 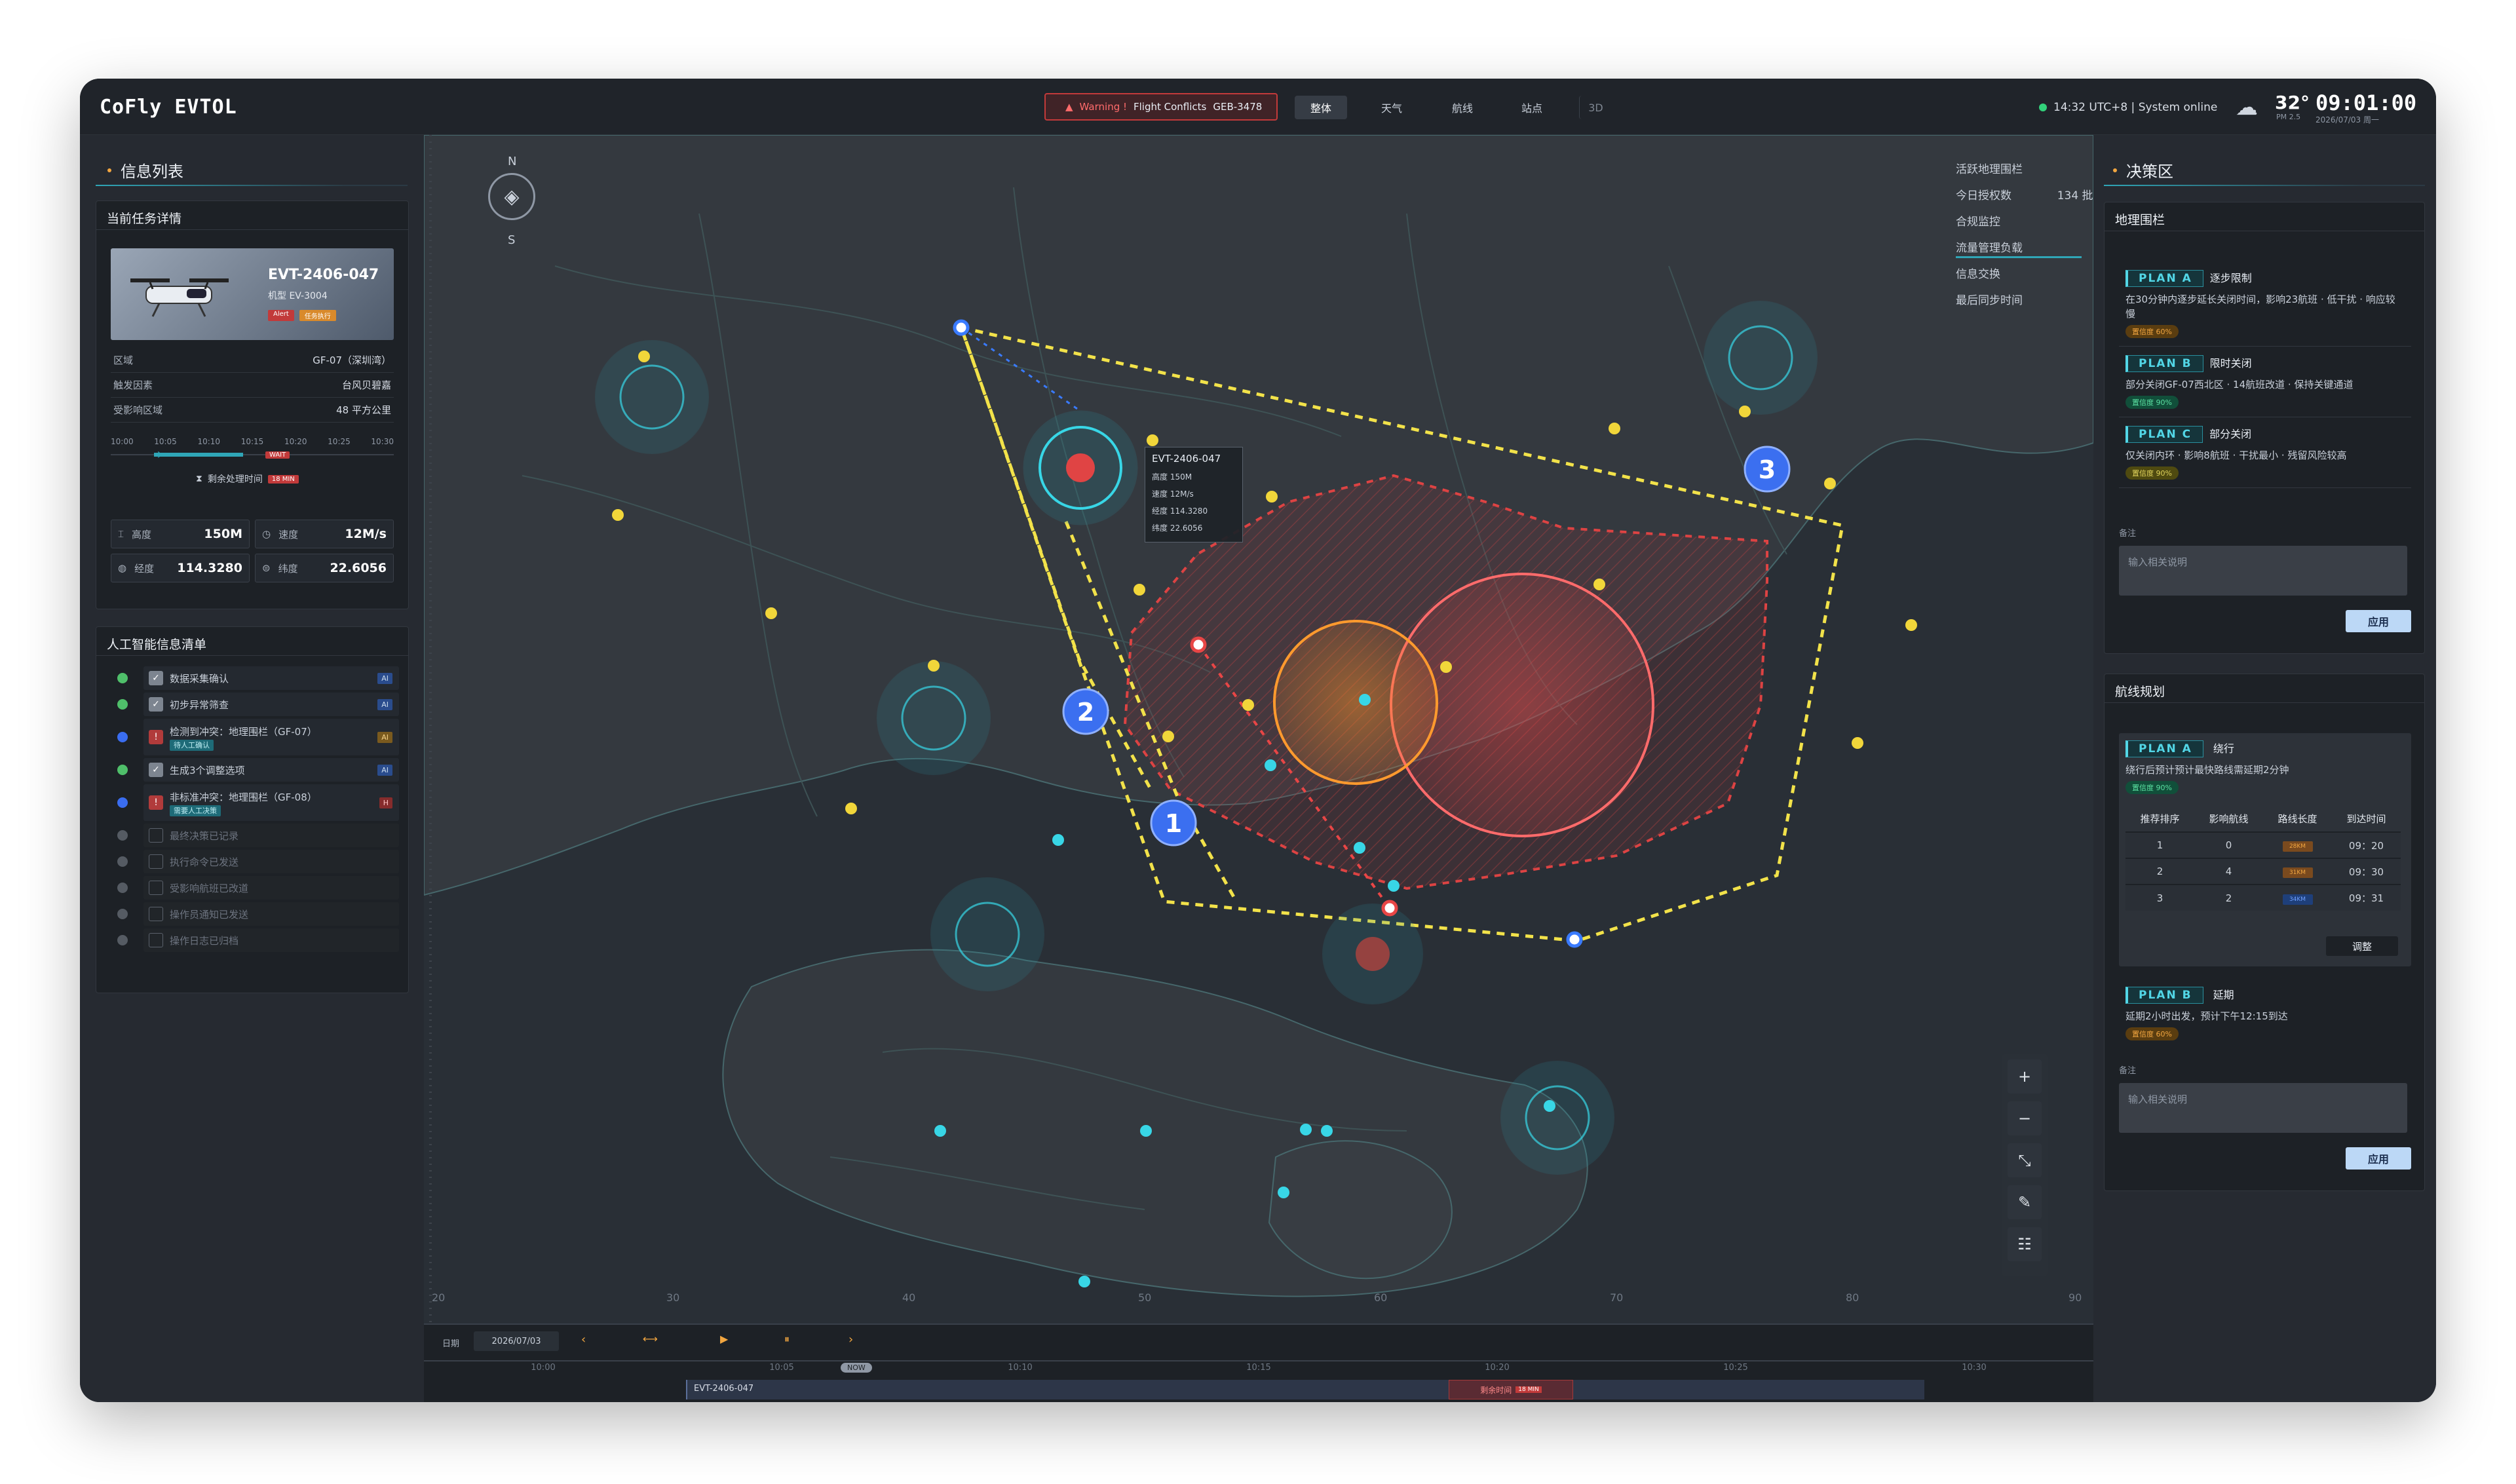 I want to click on timeline-ticks: 10:00 10:05 10:10 10:15 10:20 10:25 10:30, so click(x=1259, y=1368).